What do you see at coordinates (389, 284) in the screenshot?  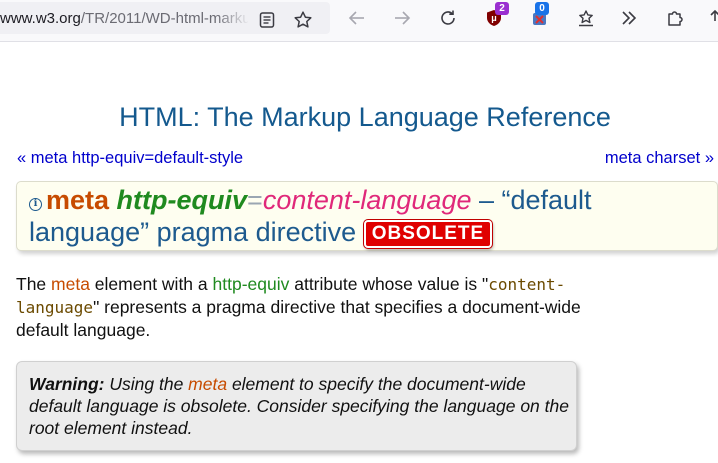 I see `description-text: attribute whose value is "` at bounding box center [389, 284].